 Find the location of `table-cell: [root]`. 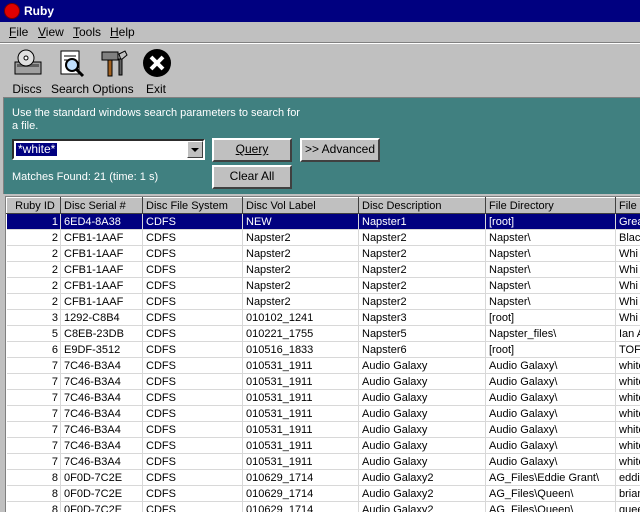

table-cell: [root] is located at coordinates (550, 221).